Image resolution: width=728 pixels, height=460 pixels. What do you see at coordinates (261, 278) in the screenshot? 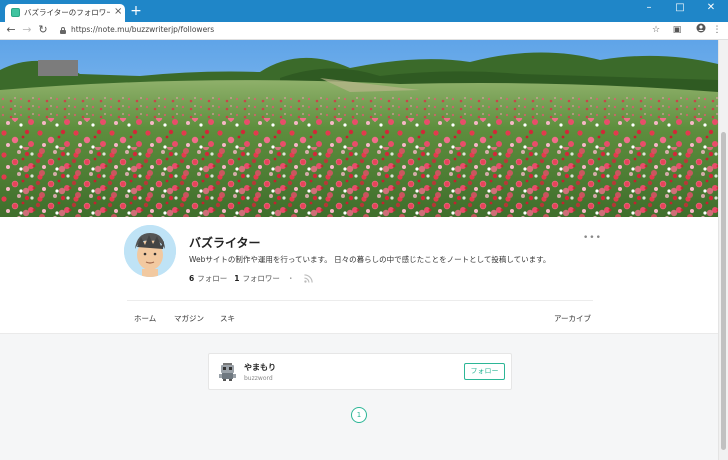
I see `followers-label: フォロワー` at bounding box center [261, 278].